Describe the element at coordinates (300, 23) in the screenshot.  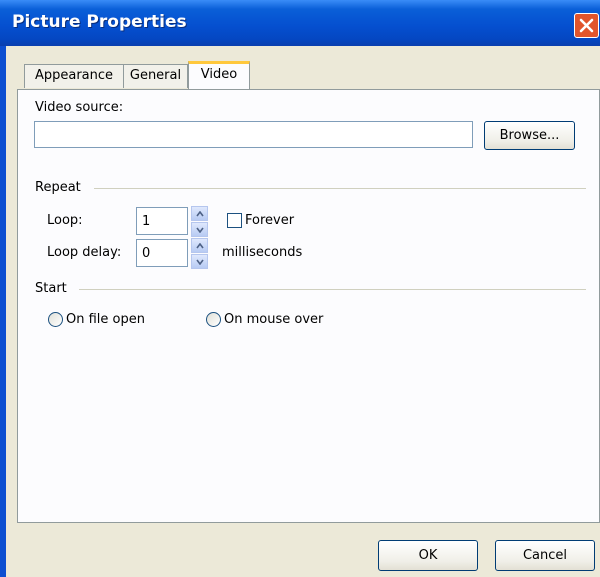
I see `title-bar: Picture Properties` at that location.